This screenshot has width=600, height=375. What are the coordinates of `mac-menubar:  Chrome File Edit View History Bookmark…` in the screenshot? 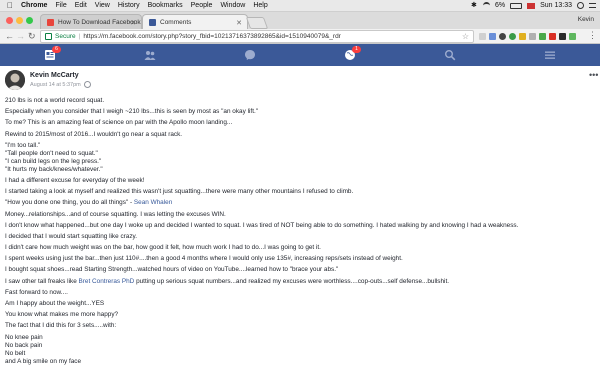 It's located at (300, 6).